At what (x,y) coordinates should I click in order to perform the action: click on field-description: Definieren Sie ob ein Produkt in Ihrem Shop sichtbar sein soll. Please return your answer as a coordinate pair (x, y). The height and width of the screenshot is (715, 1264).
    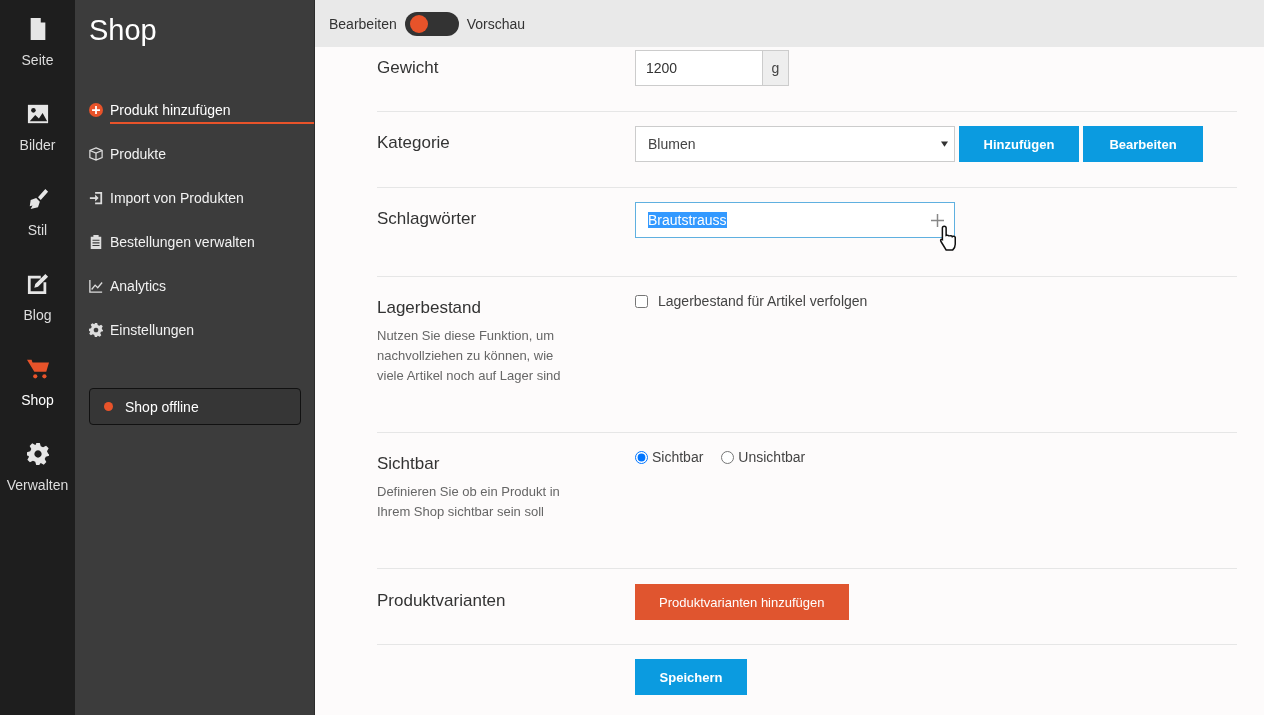
    Looking at the image, I should click on (469, 502).